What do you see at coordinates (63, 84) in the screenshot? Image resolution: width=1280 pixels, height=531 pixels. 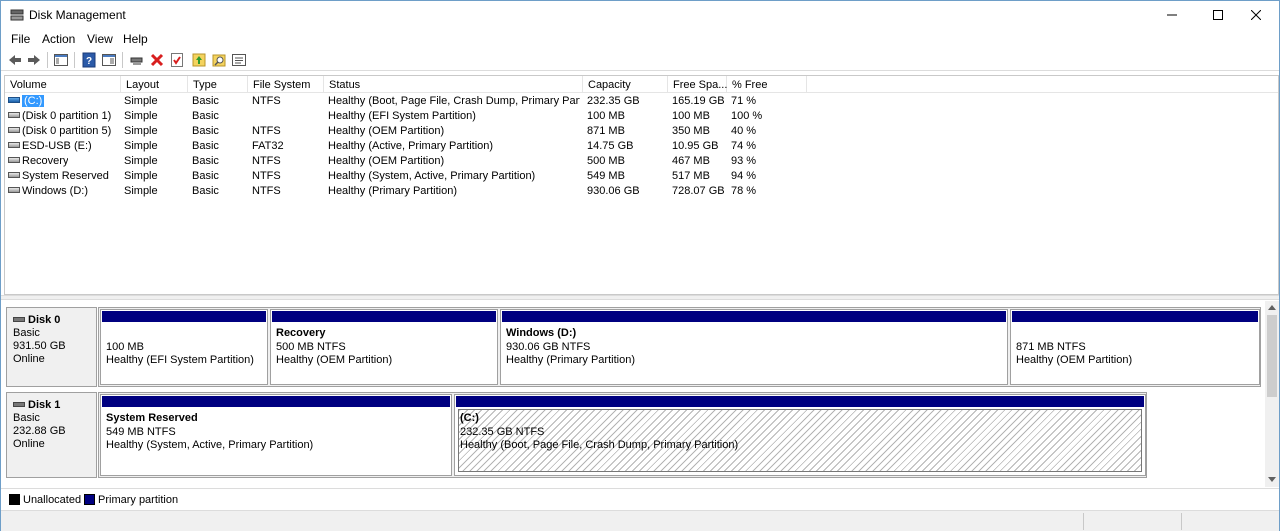 I see `column-header-volume: Volume` at bounding box center [63, 84].